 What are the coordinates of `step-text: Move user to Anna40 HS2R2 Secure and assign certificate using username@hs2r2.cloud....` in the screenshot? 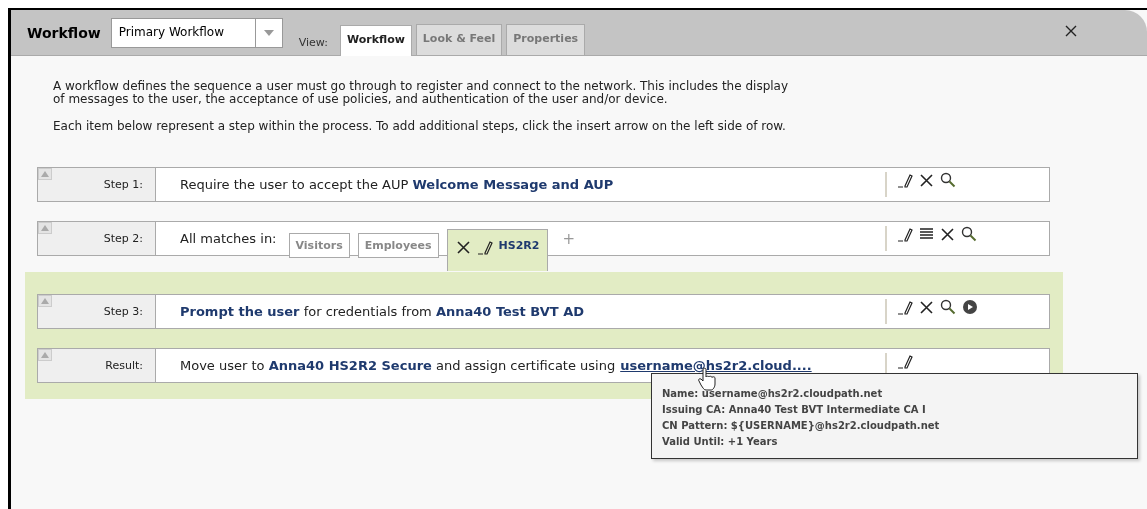 It's located at (496, 365).